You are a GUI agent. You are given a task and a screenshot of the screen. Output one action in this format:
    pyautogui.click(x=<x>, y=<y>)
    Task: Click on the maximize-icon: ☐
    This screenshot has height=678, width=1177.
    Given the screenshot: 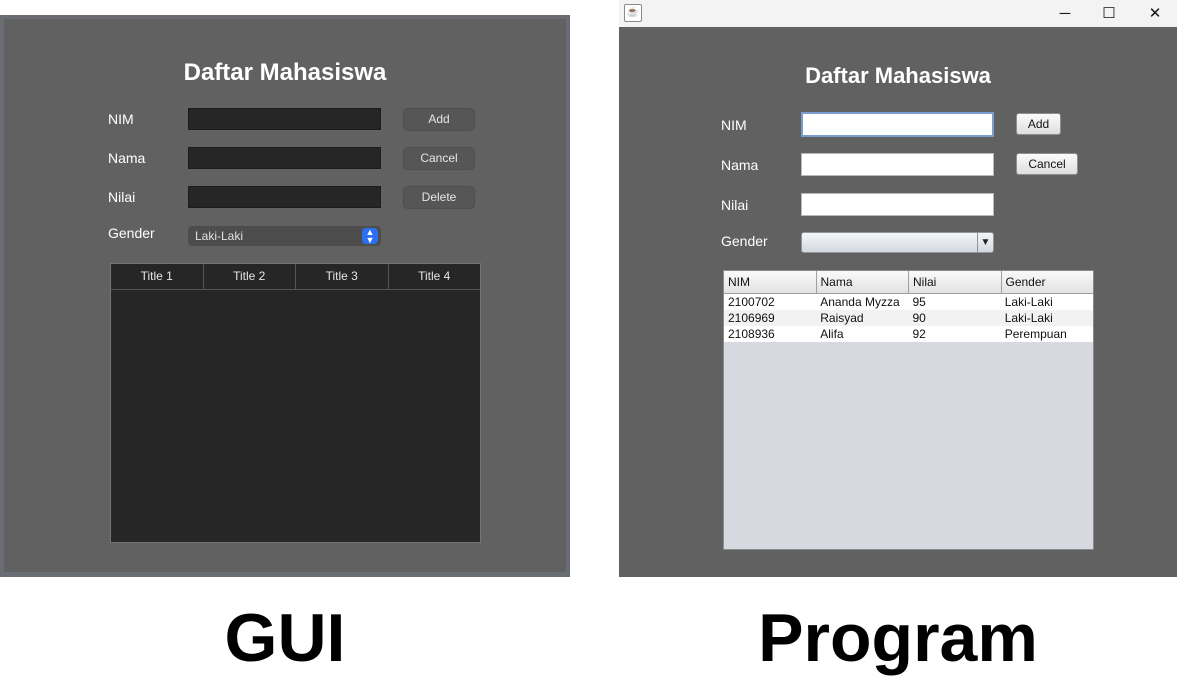 What is the action you would take?
    pyautogui.click(x=1109, y=13)
    